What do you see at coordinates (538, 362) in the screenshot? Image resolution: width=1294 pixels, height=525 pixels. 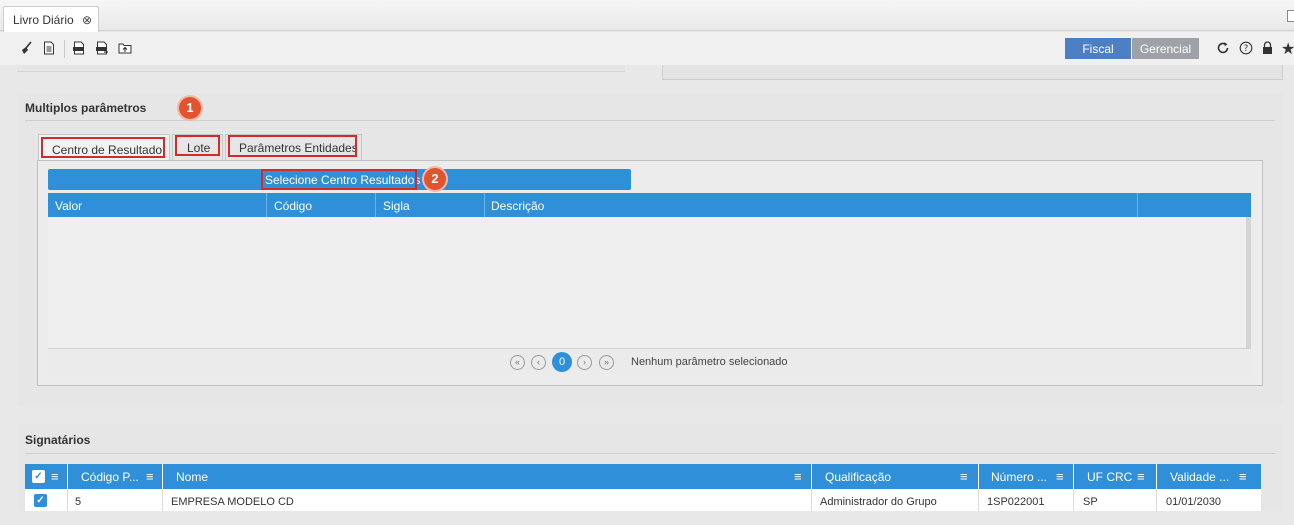 I see `prev-page-icon: ‹` at bounding box center [538, 362].